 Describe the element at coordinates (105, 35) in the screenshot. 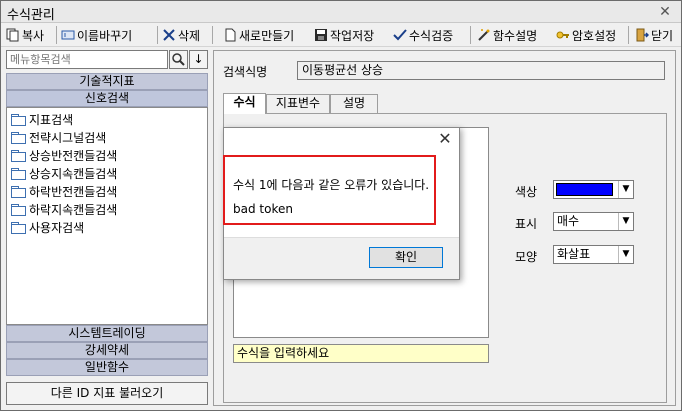

I see `rename-label: 이름바꾸기` at that location.